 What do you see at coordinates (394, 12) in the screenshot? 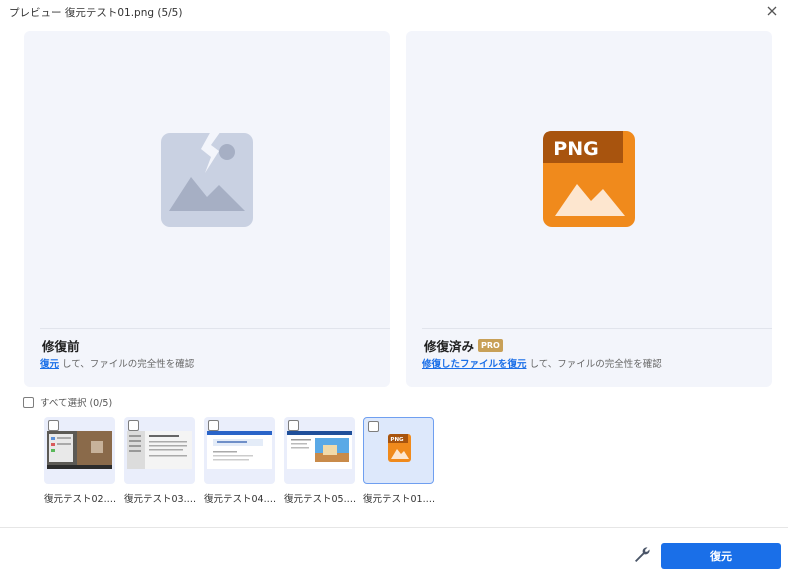
I see `title-bar: プレビュー 復元テスト01.png (5/5)` at bounding box center [394, 12].